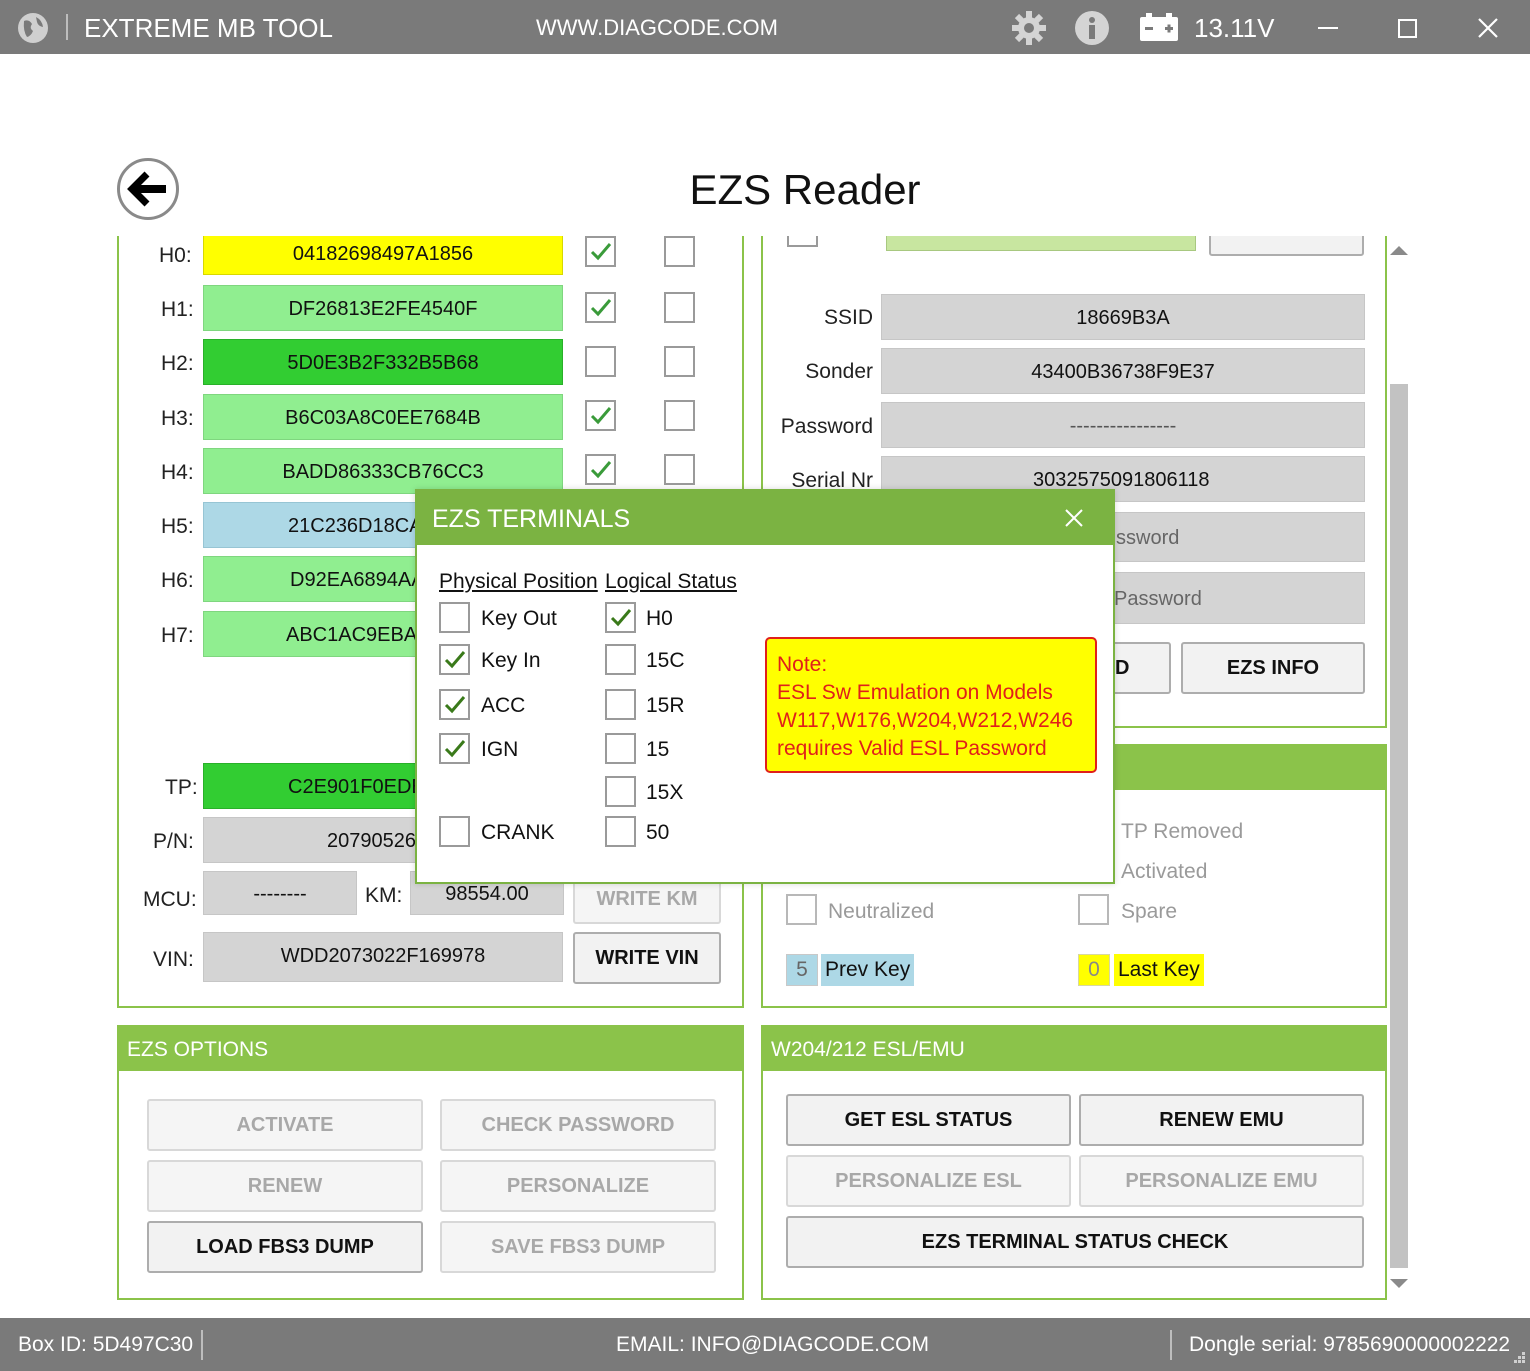 The height and width of the screenshot is (1371, 1530). I want to click on 15x-checkbox, so click(620, 791).